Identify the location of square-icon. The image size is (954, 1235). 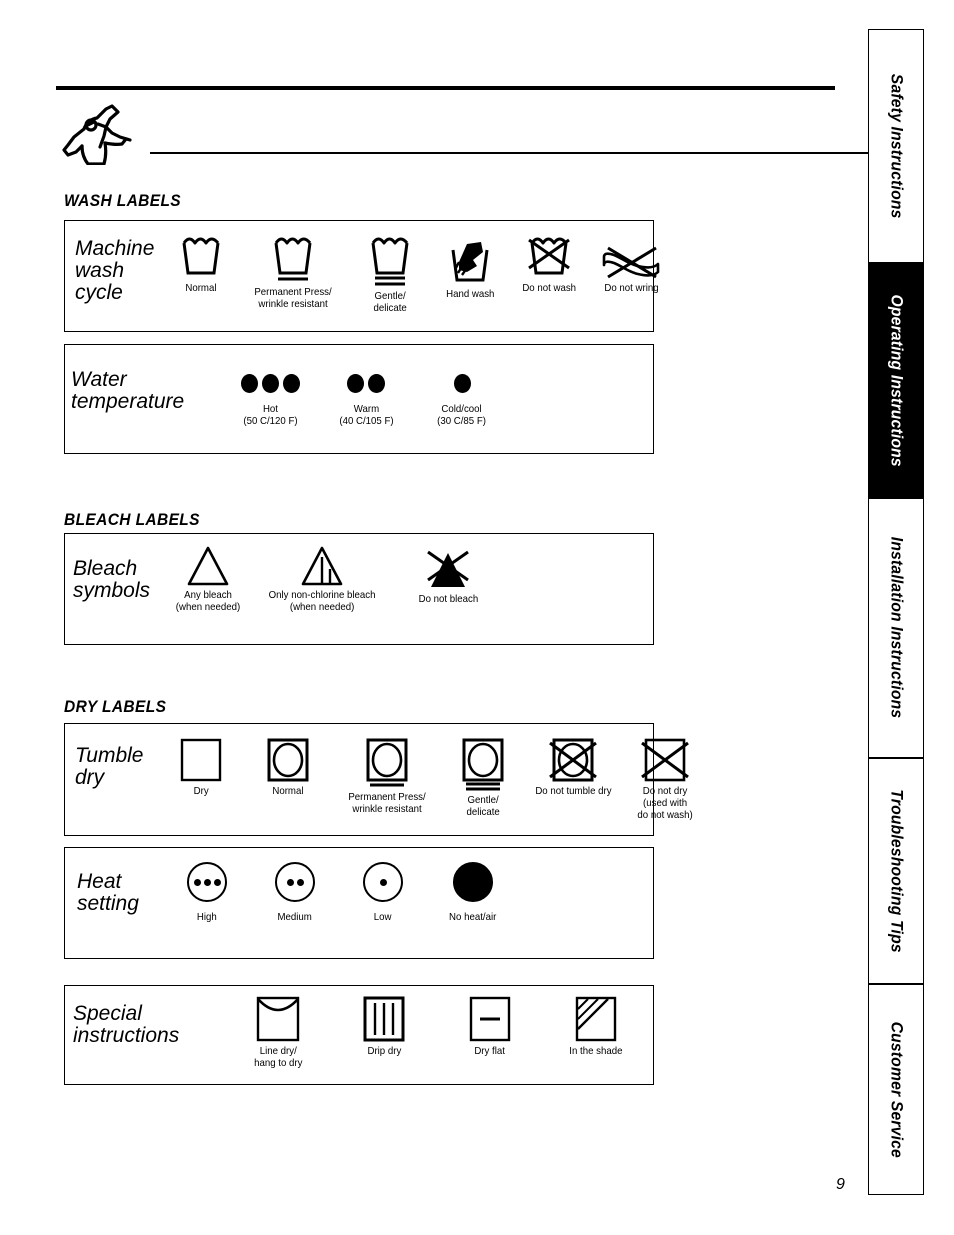
(201, 760).